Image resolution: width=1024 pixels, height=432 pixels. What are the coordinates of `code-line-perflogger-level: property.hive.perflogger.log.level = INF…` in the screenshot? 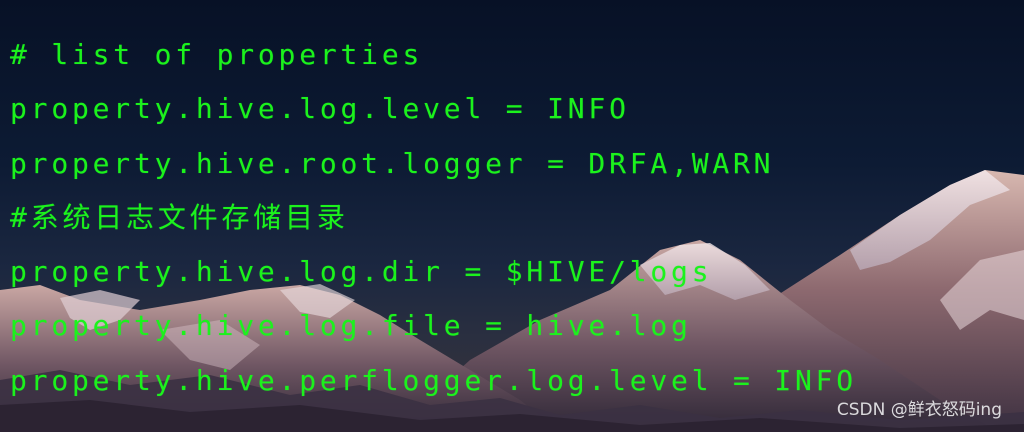 It's located at (433, 380).